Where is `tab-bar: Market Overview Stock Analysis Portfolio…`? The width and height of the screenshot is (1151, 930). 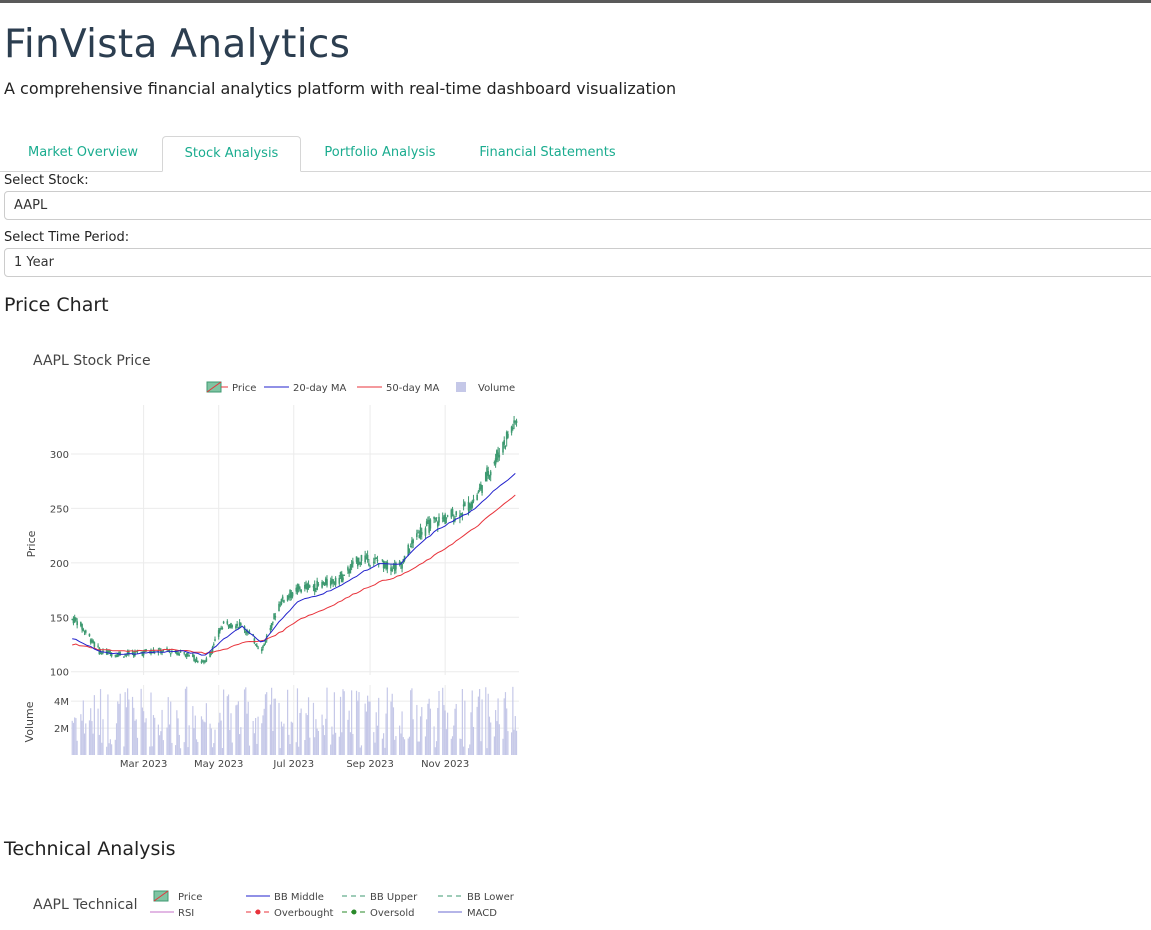
tab-bar: Market Overview Stock Analysis Portfolio… is located at coordinates (575, 154).